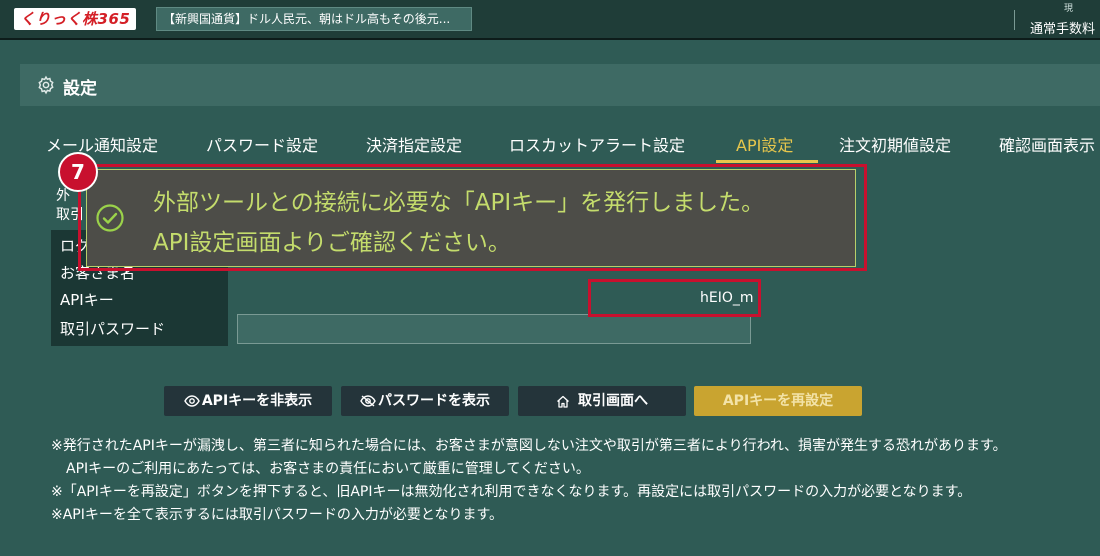  Describe the element at coordinates (257, 401) in the screenshot. I see `hide-api-key-label: APIキーを非表示` at that location.